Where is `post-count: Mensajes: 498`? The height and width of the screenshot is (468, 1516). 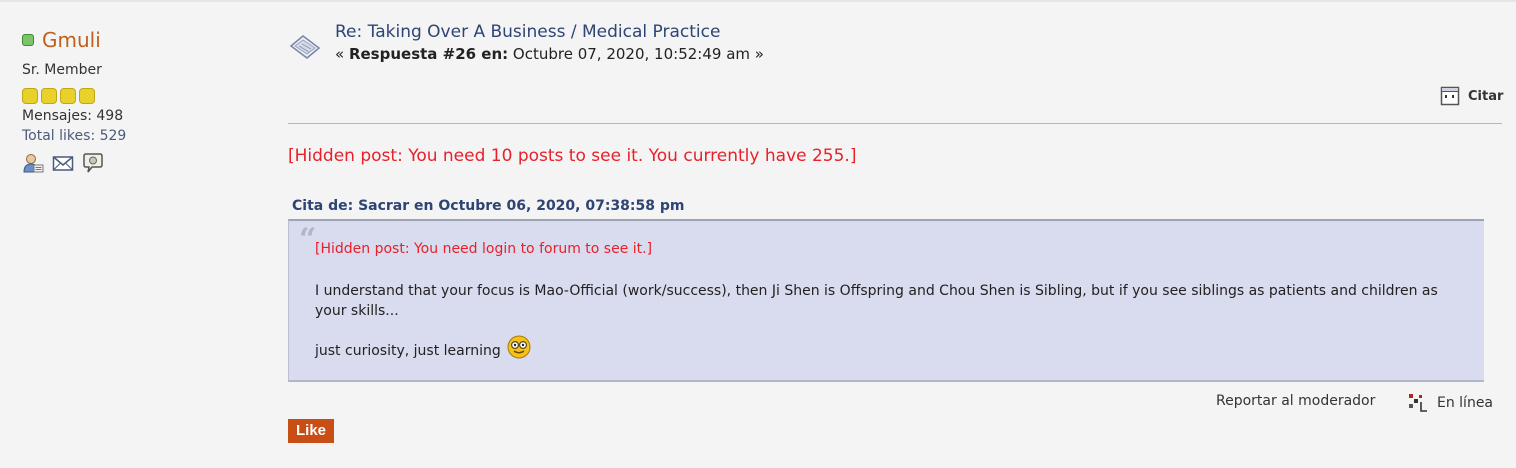 post-count: Mensajes: 498 is located at coordinates (73, 116).